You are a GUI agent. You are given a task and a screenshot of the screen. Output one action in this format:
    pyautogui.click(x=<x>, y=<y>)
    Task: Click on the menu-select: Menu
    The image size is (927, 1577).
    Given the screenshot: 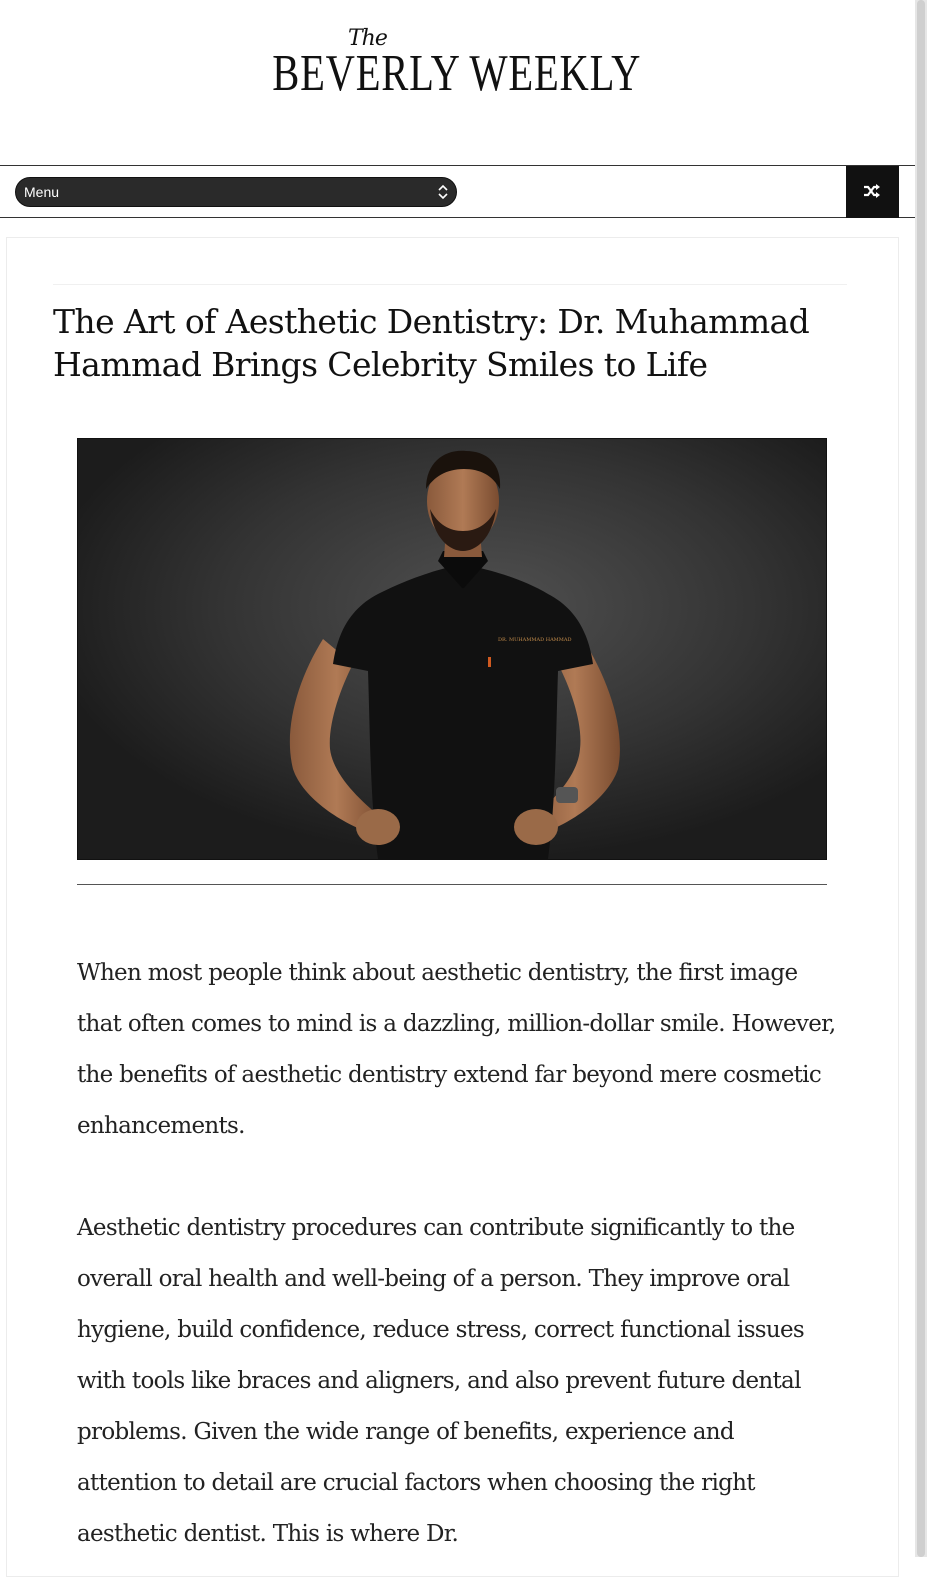 What is the action you would take?
    pyautogui.click(x=236, y=192)
    